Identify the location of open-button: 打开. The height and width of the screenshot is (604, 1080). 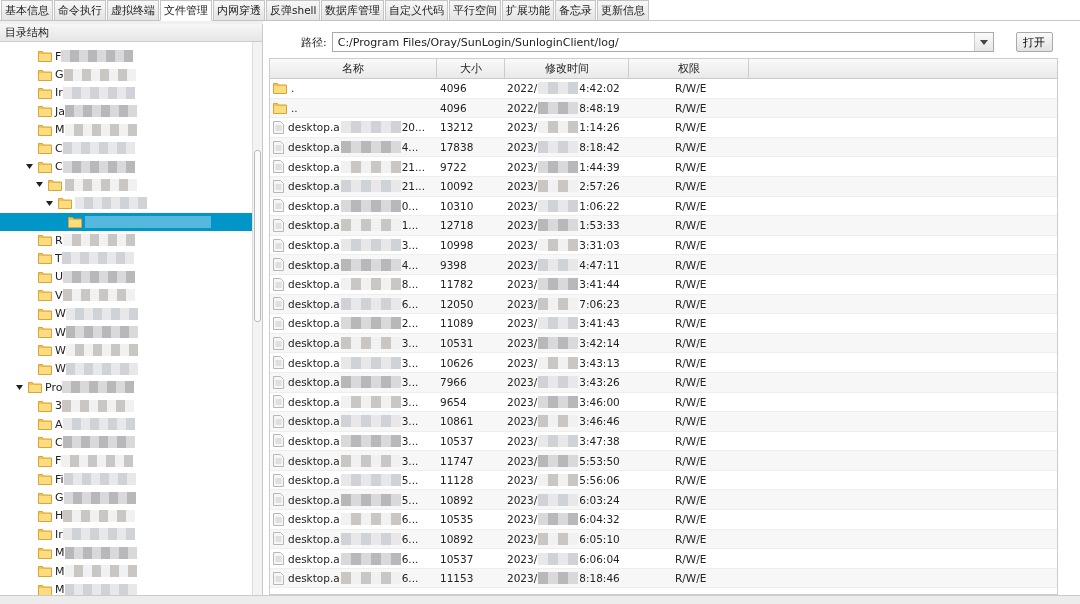
(1034, 42).